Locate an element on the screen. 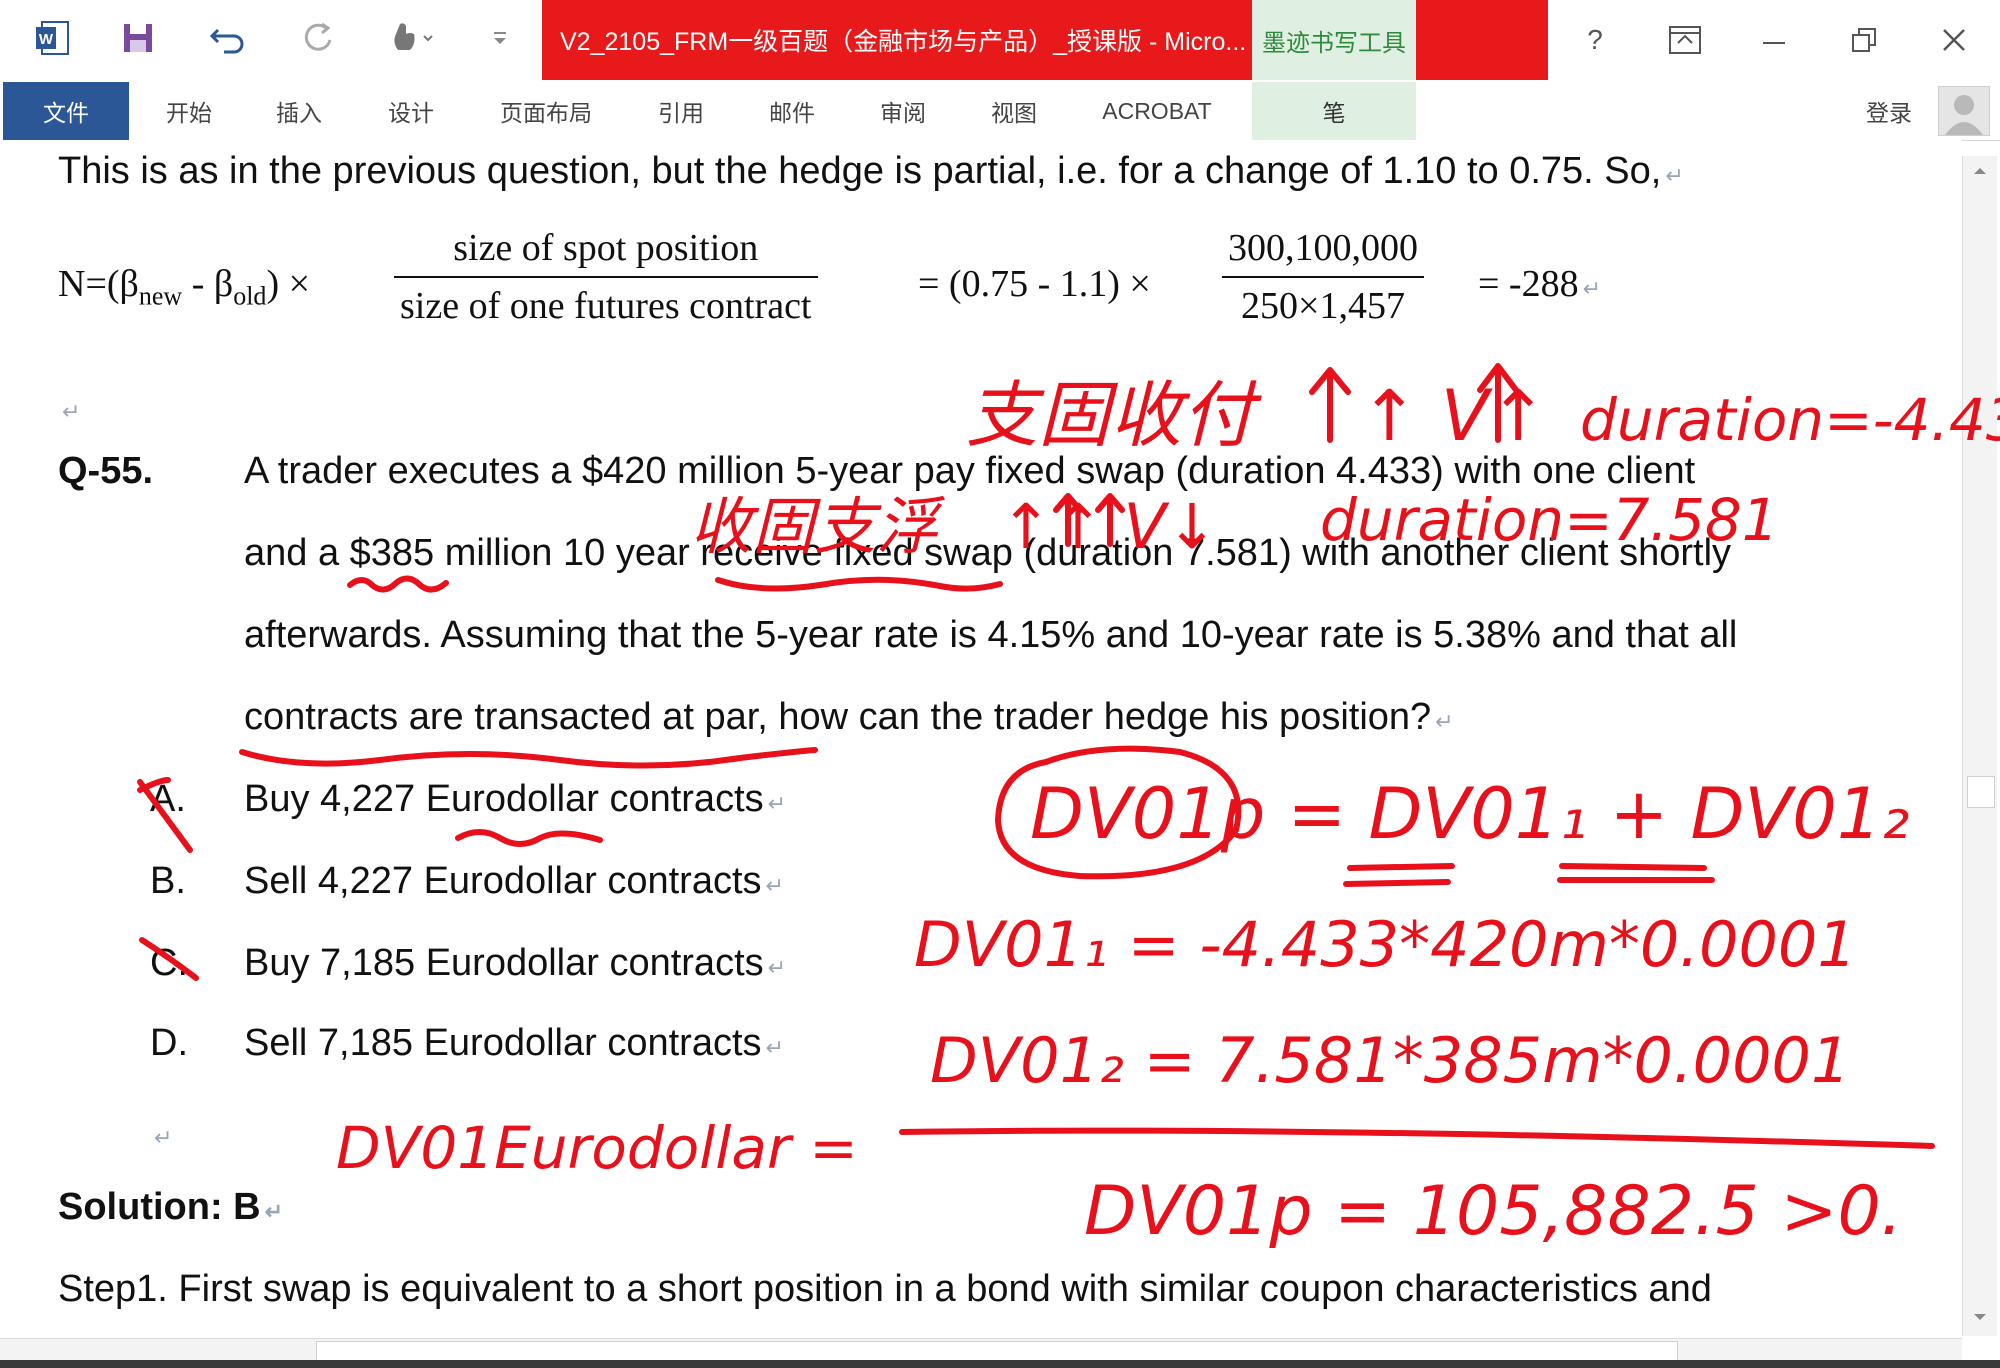  fraction-values: 300,100,000 250×1,457 is located at coordinates (1323, 277).